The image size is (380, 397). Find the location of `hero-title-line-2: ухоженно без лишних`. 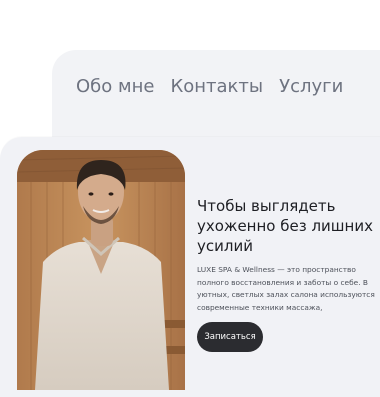

hero-title-line-2: ухоженно без лишних is located at coordinates (285, 226).